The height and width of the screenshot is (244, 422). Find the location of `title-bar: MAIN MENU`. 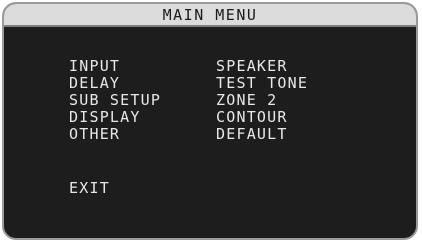

title-bar: MAIN MENU is located at coordinates (210, 15).